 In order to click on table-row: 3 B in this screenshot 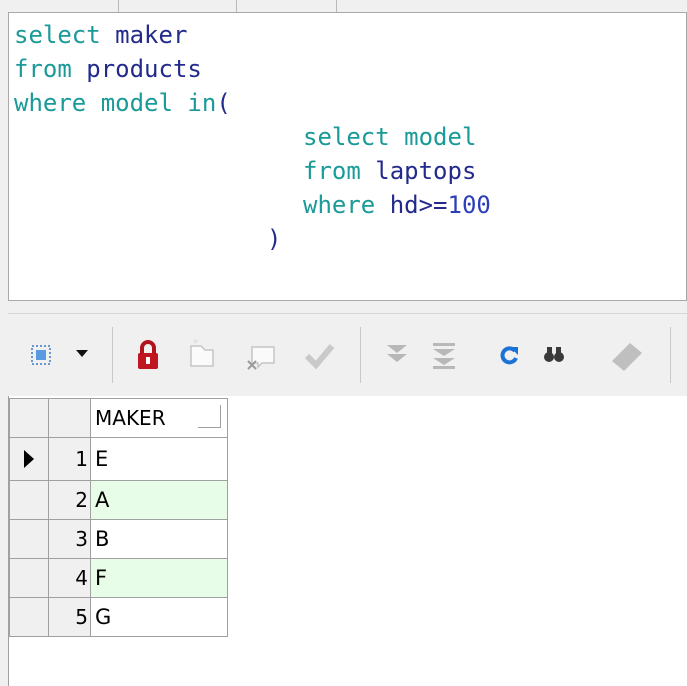, I will do `click(118, 539)`.